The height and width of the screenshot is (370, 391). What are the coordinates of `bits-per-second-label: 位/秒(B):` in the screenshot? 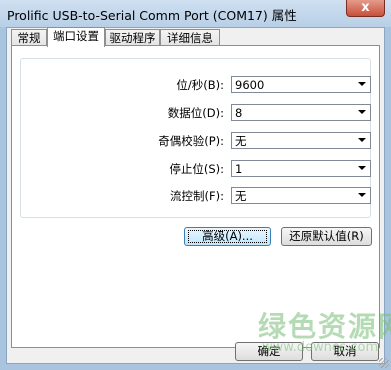 It's located at (200, 85).